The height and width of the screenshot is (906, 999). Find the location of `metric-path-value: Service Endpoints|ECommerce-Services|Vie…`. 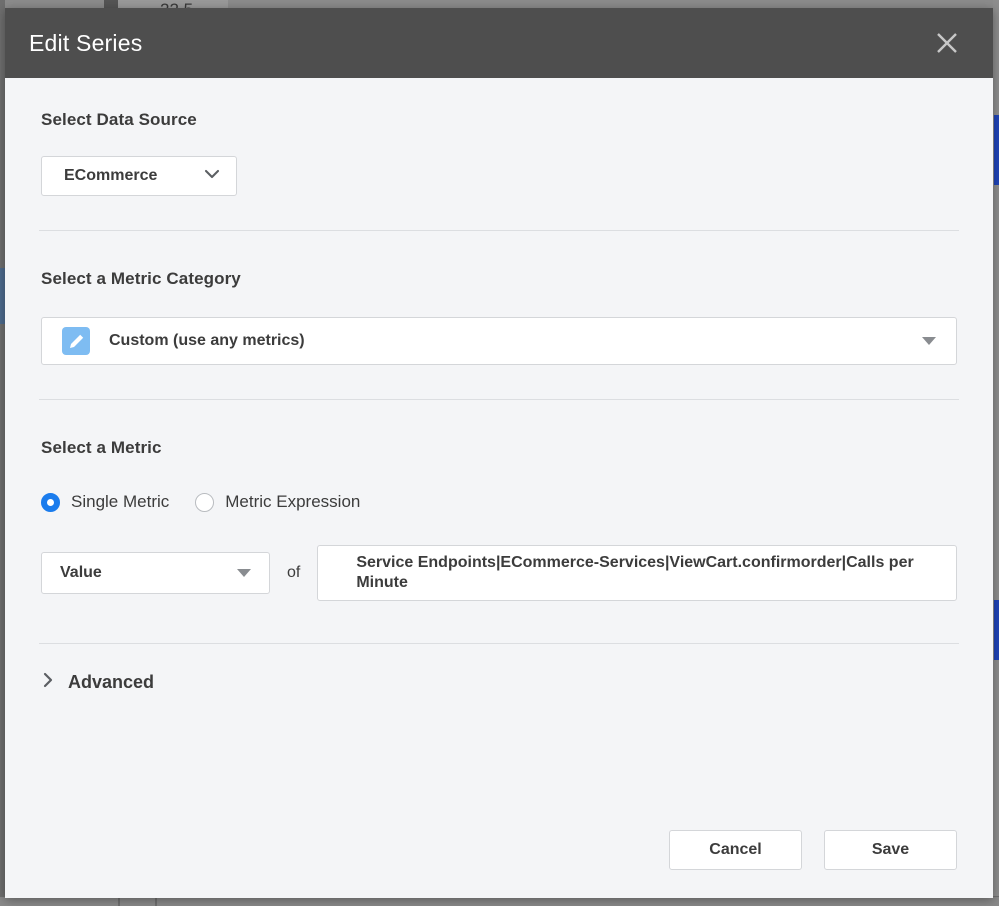

metric-path-value: Service Endpoints|ECommerce-Services|Vie… is located at coordinates (635, 572).